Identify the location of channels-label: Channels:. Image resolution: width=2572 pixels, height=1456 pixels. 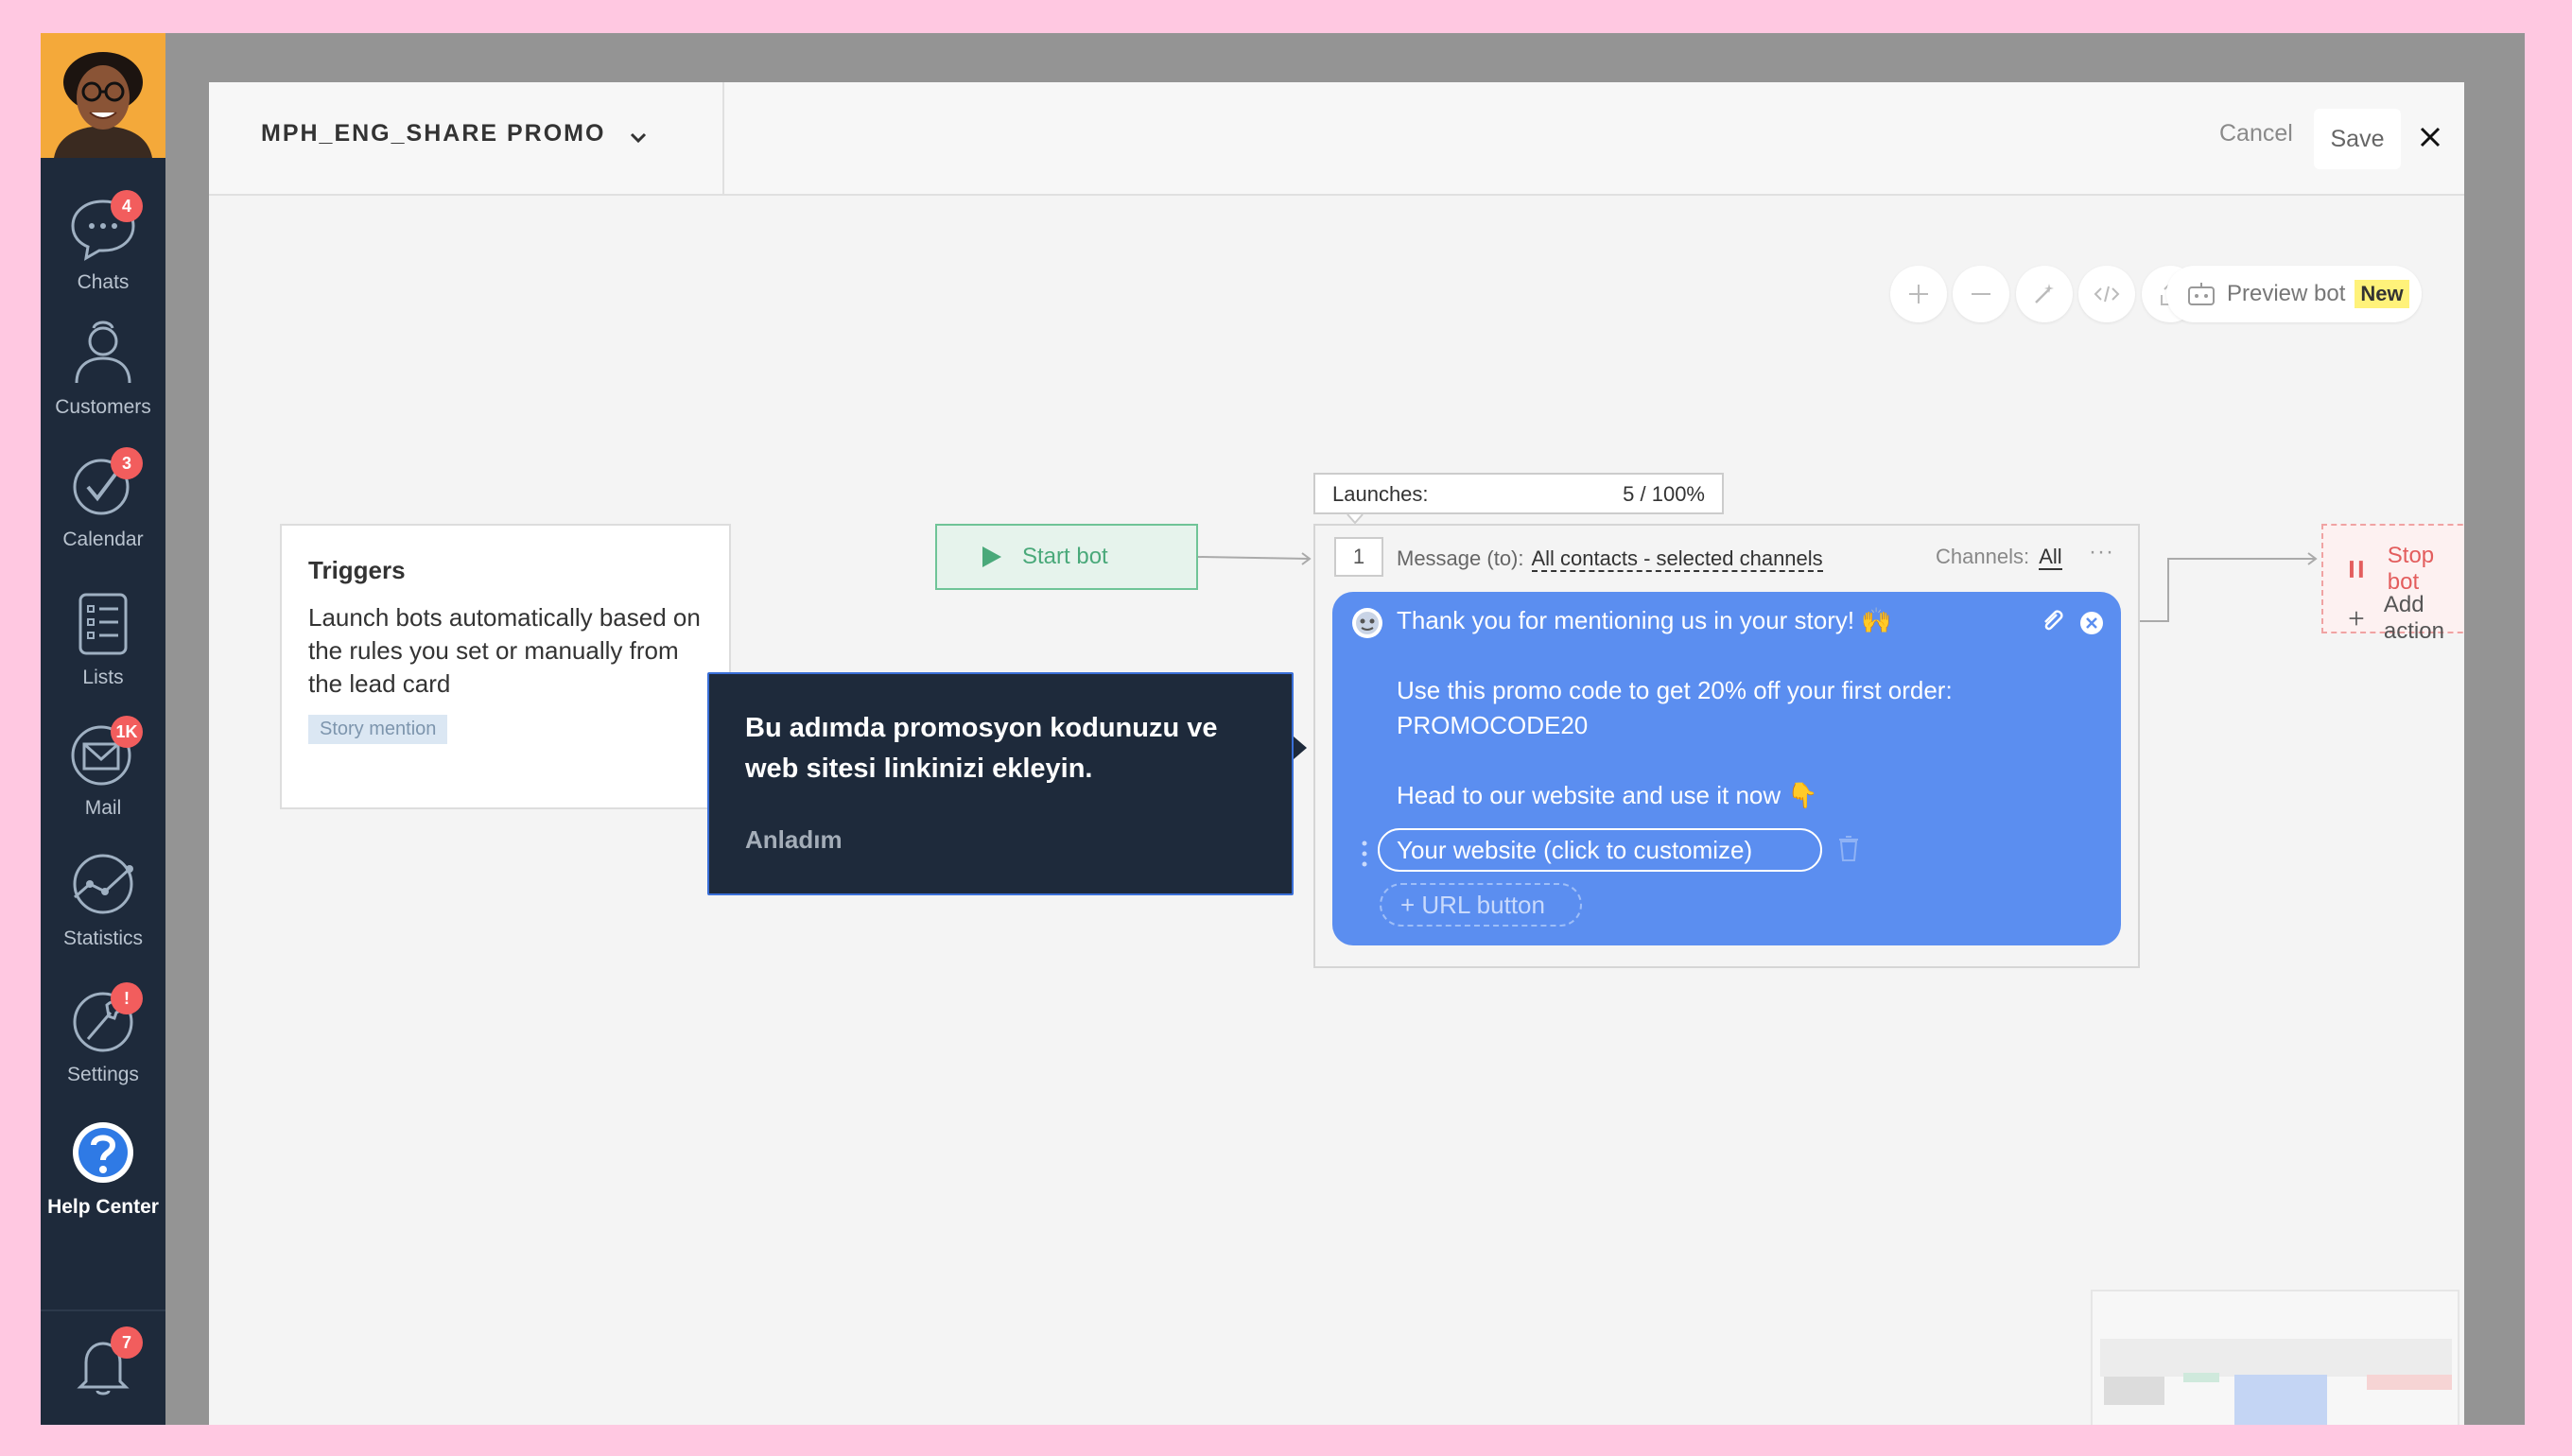
(1983, 556).